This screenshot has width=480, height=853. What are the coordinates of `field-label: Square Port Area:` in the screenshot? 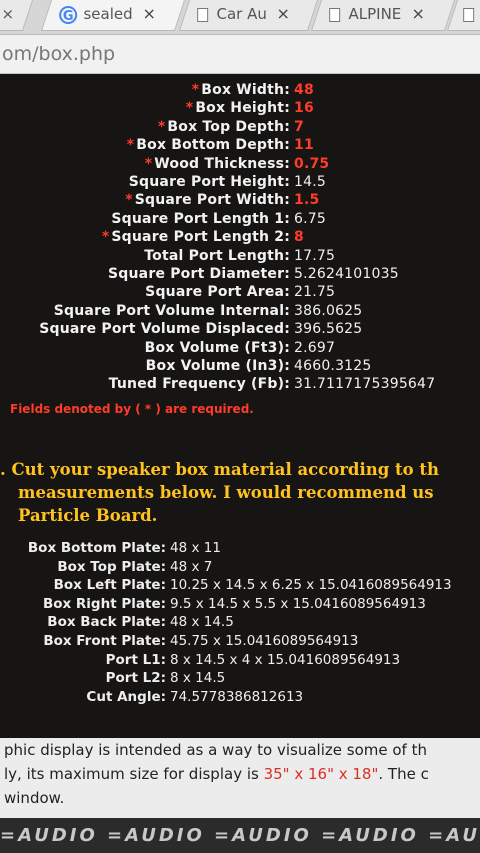 It's located at (217, 292).